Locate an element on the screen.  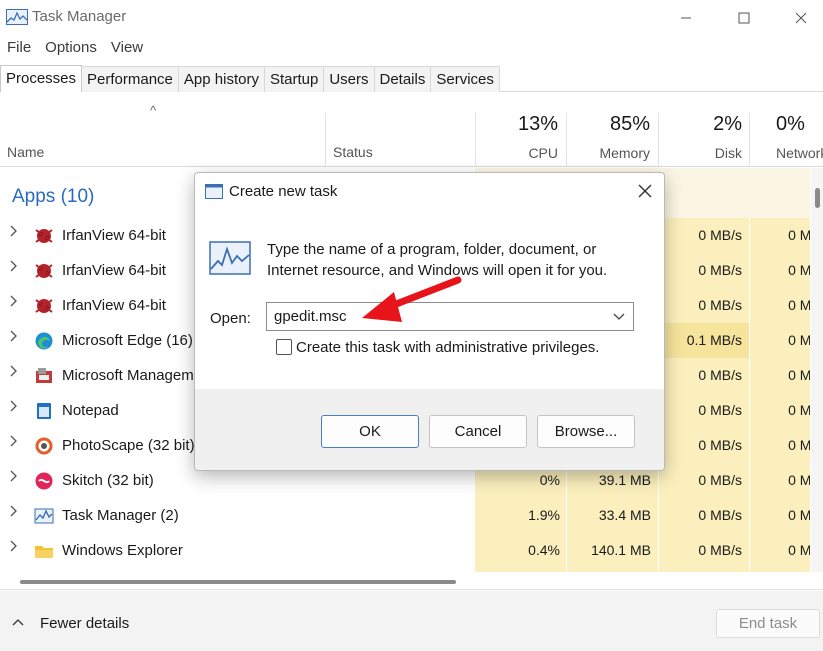
process-name: PhotoScape (32 bit) is located at coordinates (128, 445).